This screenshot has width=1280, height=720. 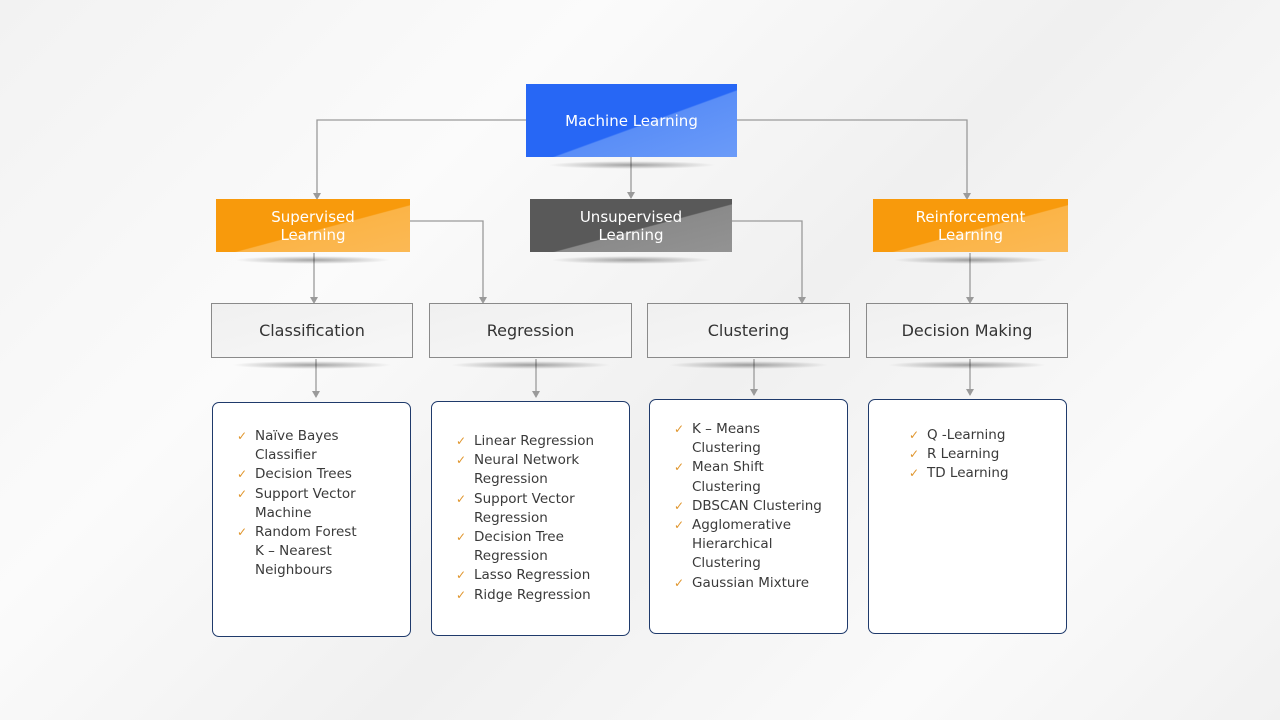 I want to click on list-item: ✓ Mean Shift Clustering, so click(x=760, y=477).